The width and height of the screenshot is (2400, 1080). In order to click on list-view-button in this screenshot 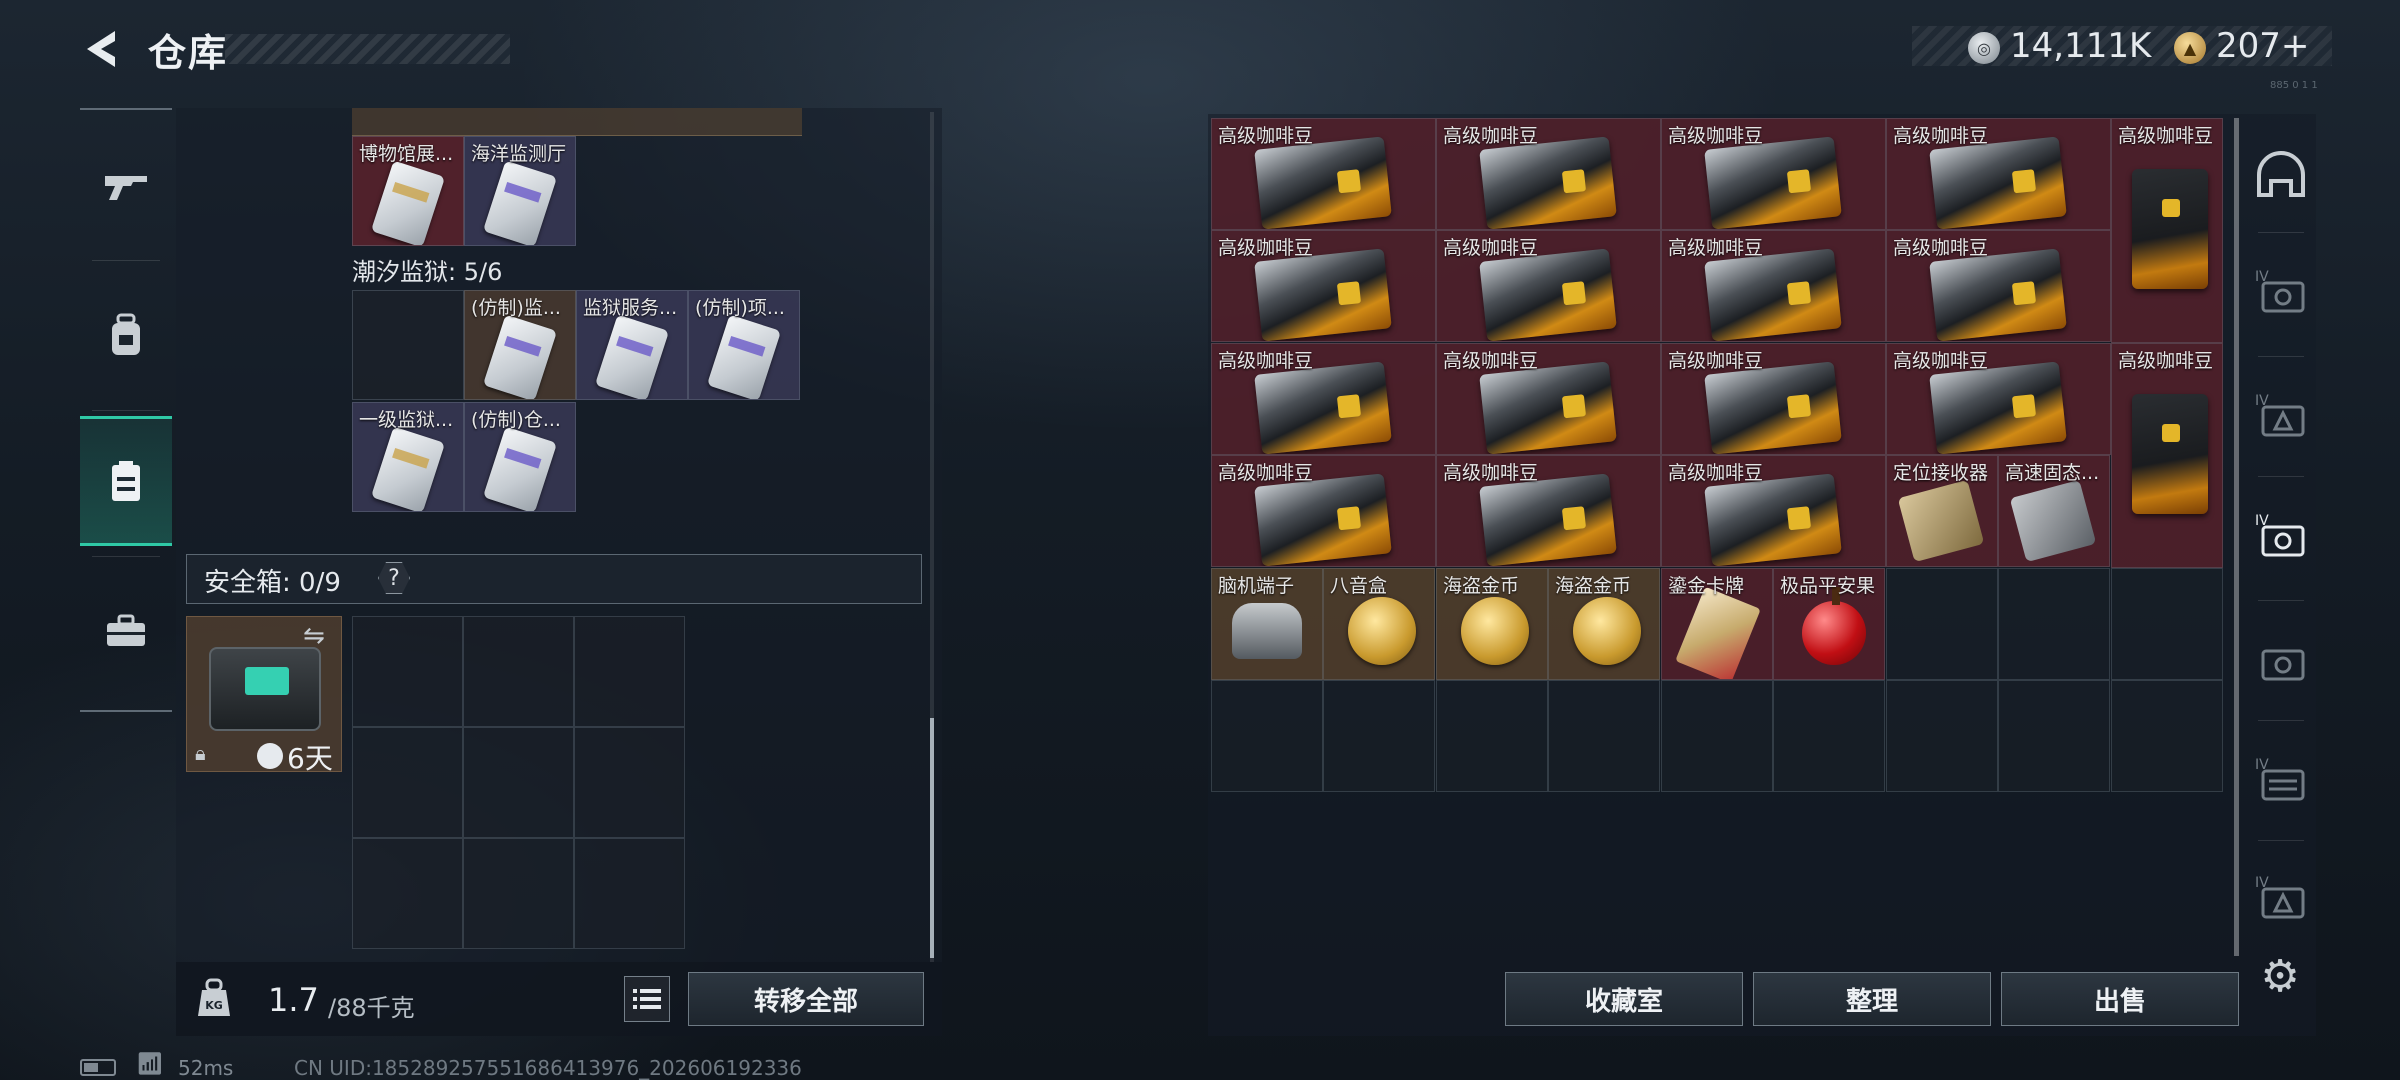, I will do `click(647, 999)`.